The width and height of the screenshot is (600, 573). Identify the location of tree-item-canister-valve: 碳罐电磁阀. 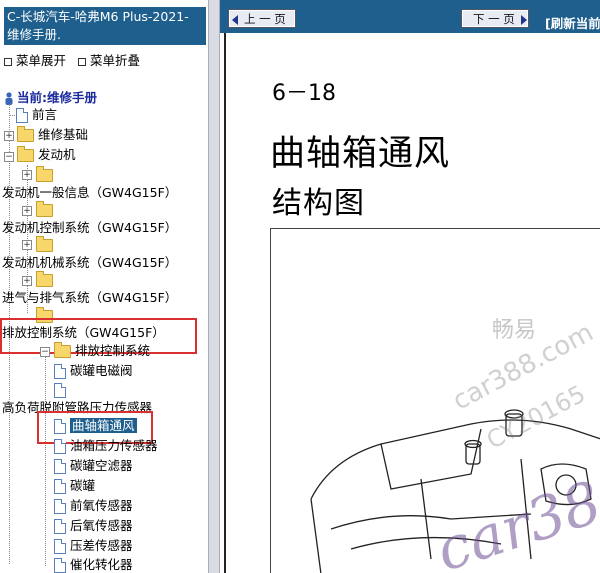
(93, 371).